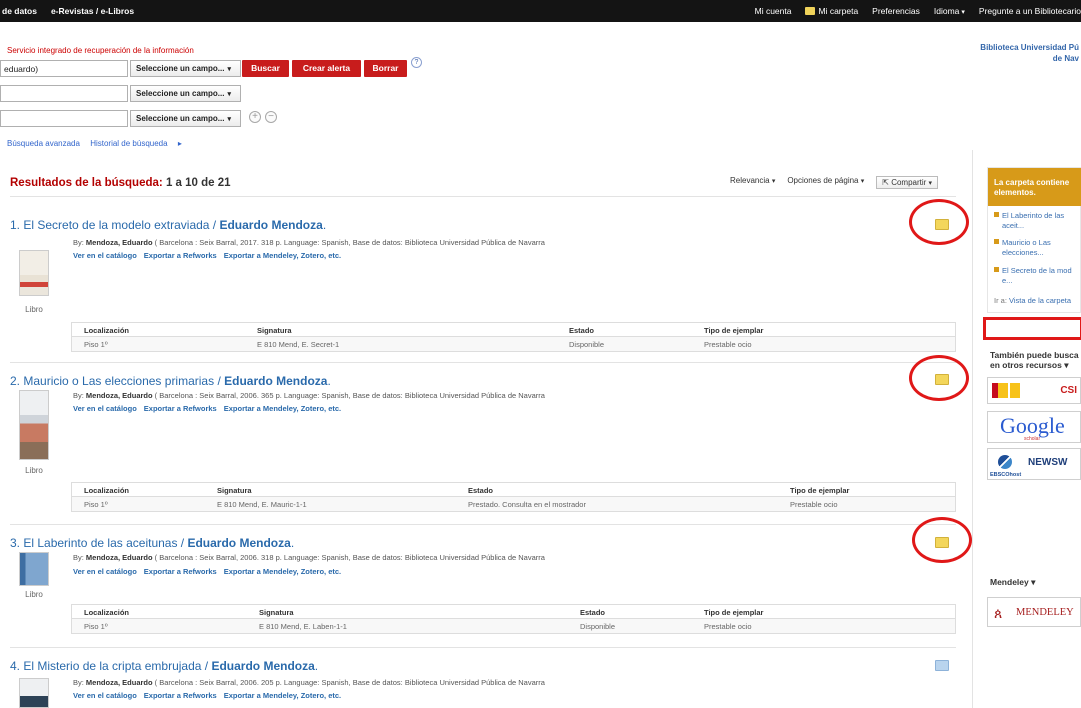 The width and height of the screenshot is (1081, 708). Describe the element at coordinates (949, 11) in the screenshot. I see `nav-idioma: Idioma ▾` at that location.